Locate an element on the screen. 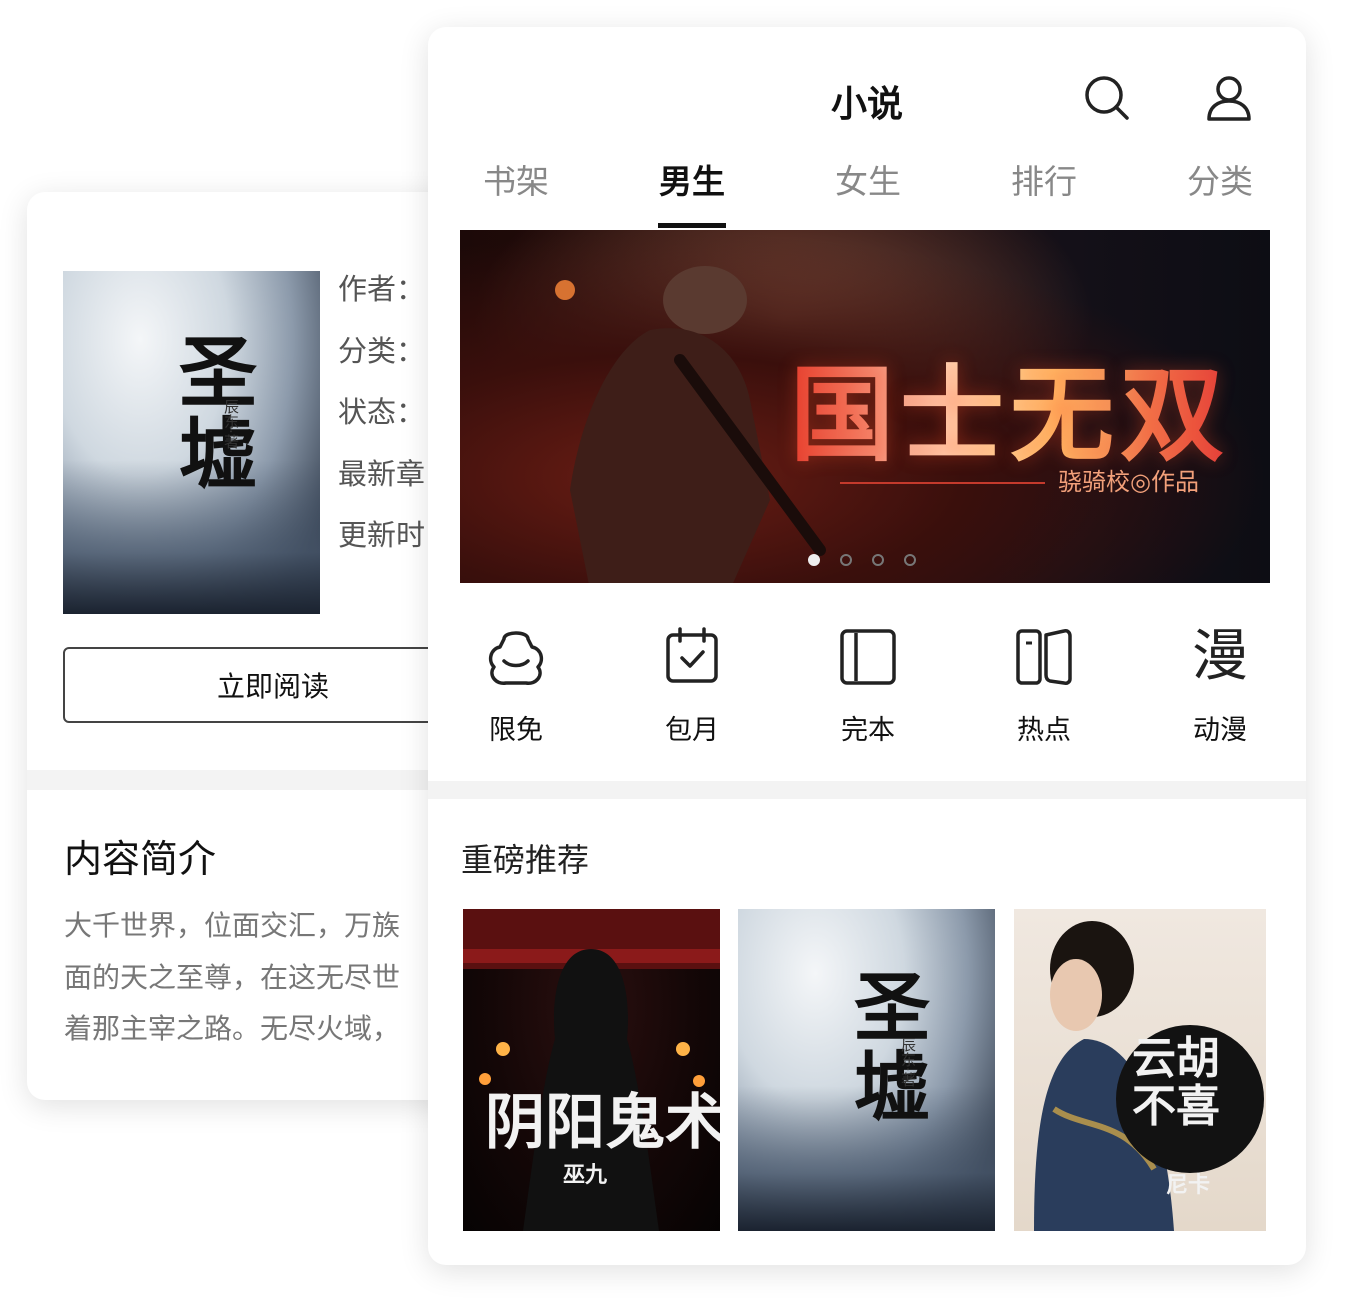 This screenshot has width=1348, height=1300. tab-label: 书架 is located at coordinates (516, 181).